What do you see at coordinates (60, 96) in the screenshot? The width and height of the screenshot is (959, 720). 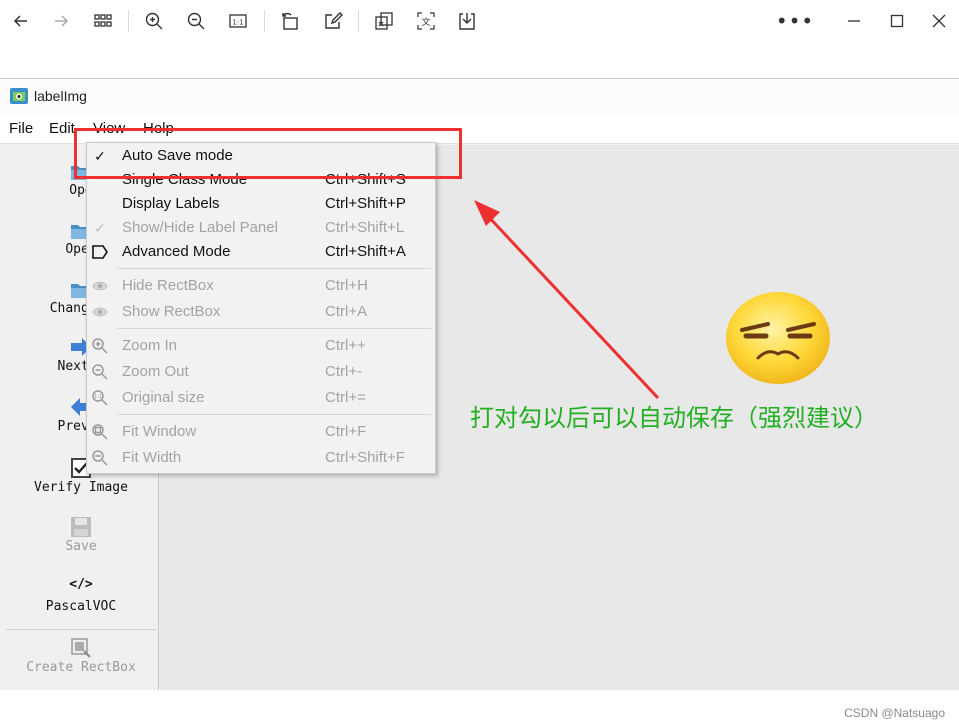 I see `window-title: labelImg` at bounding box center [60, 96].